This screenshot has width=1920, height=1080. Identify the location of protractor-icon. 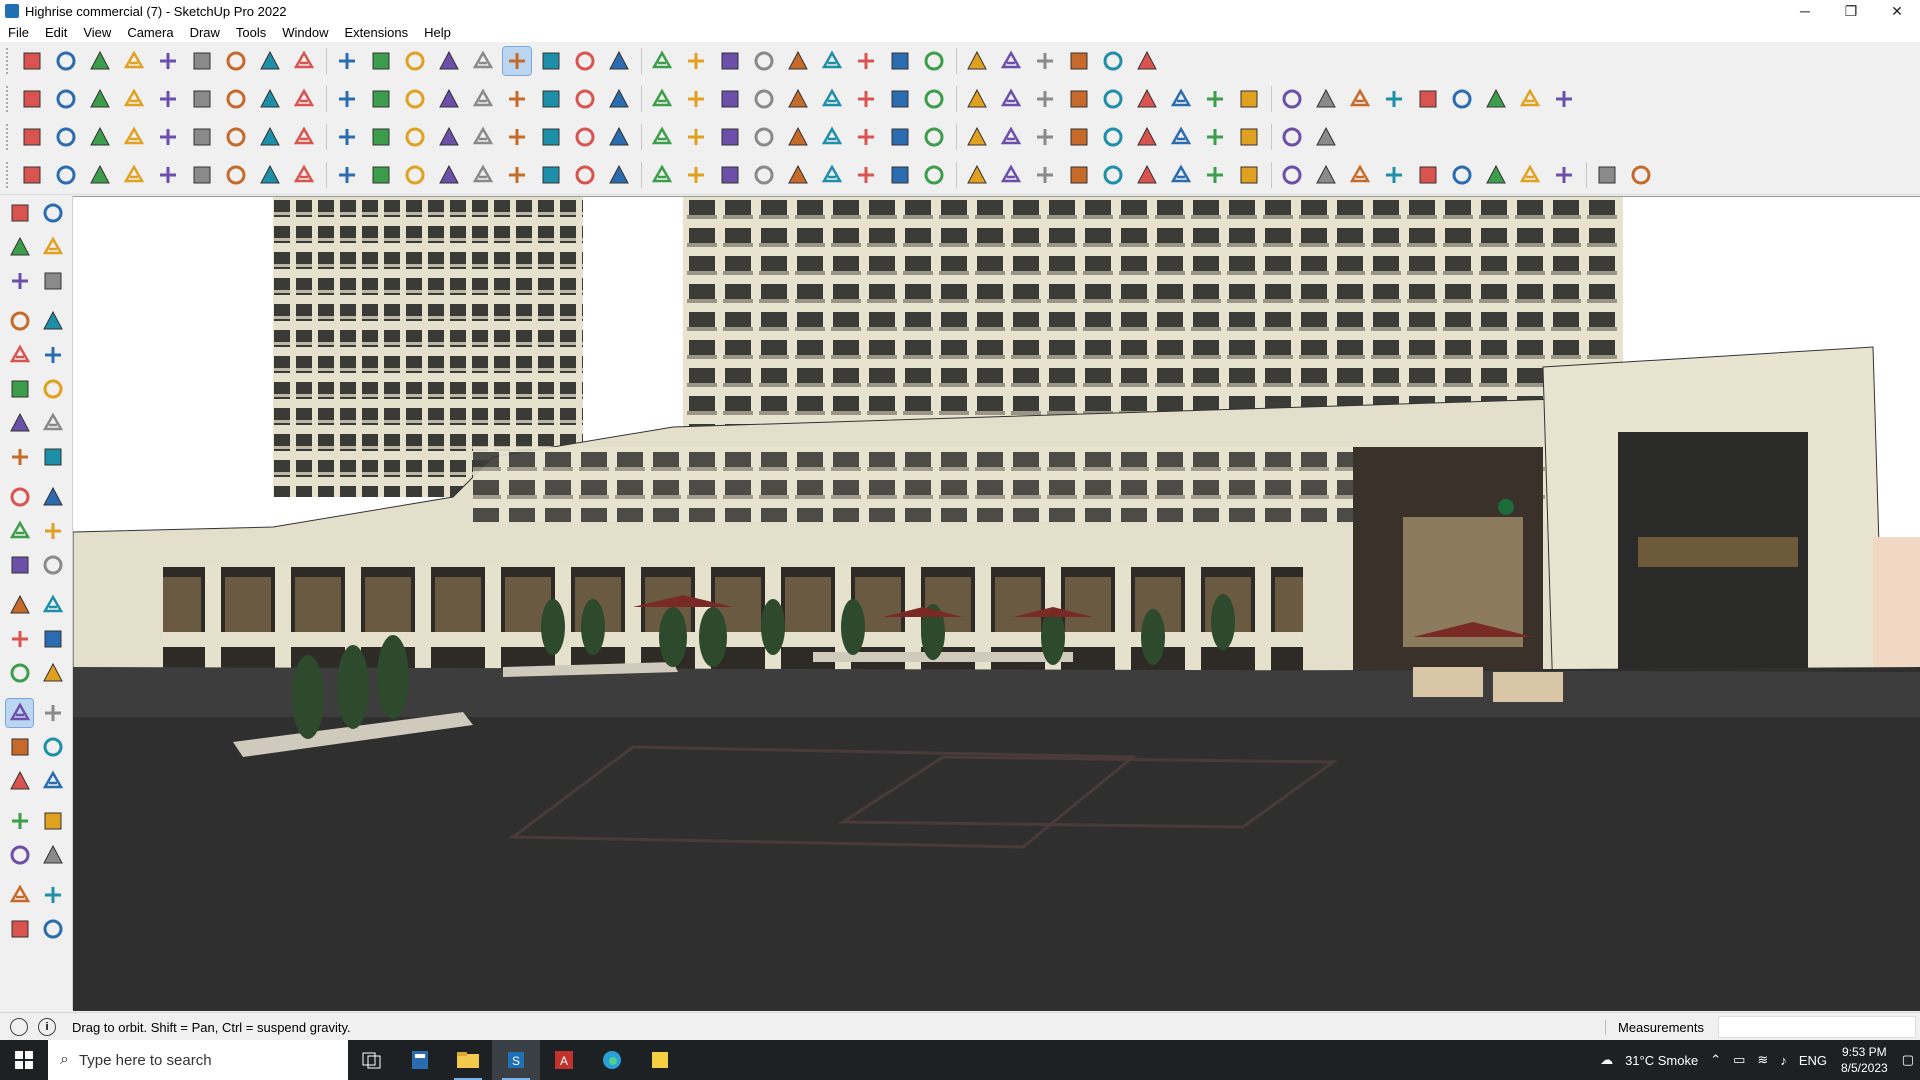
(19, 639).